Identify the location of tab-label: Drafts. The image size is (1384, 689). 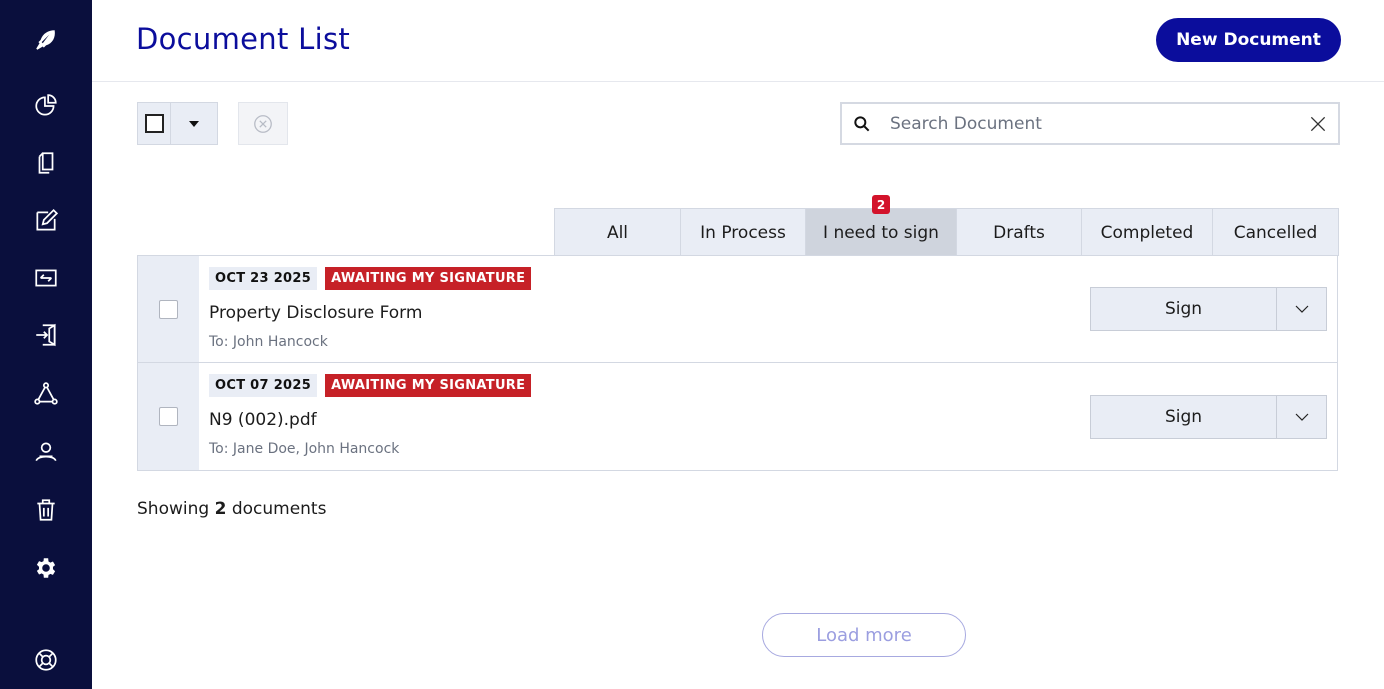
(1019, 232).